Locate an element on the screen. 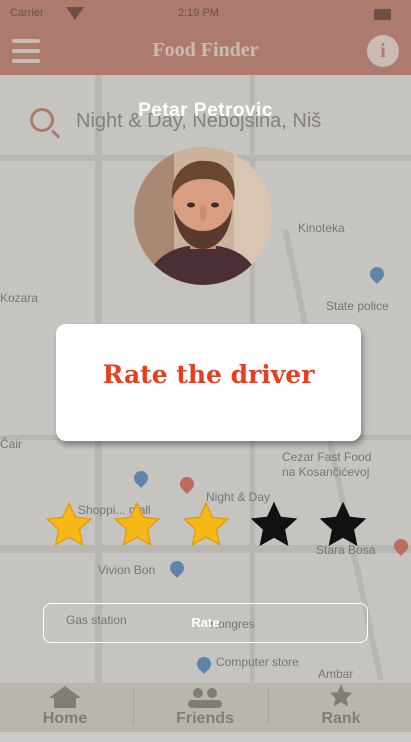  star-2-icon is located at coordinates (137, 525).